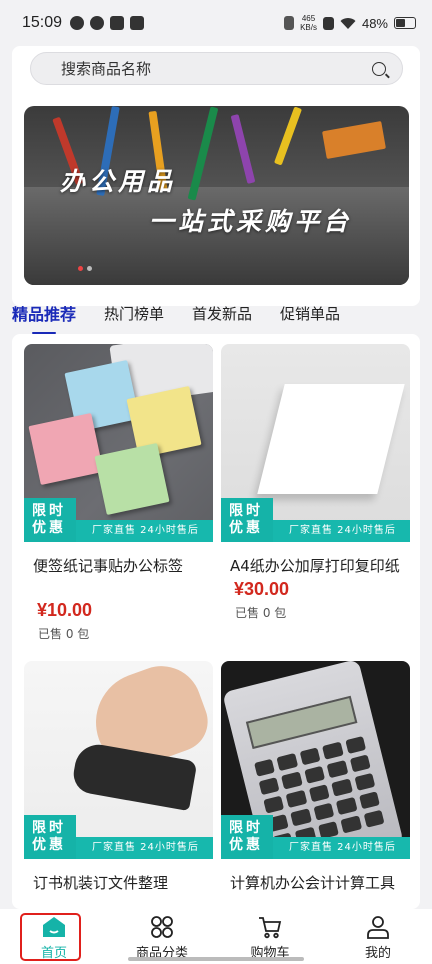 The width and height of the screenshot is (432, 964). I want to click on cart-icon, so click(270, 927).